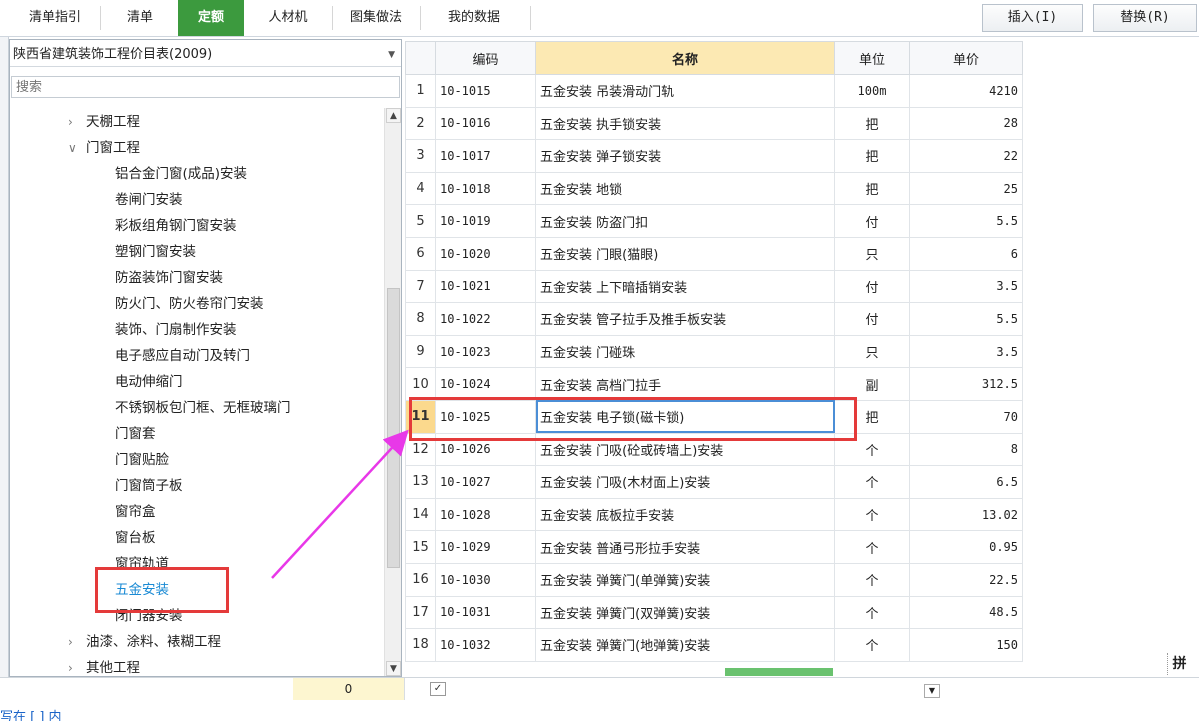 This screenshot has width=1199, height=721. I want to click on code-cell: 10-1018, so click(485, 188).